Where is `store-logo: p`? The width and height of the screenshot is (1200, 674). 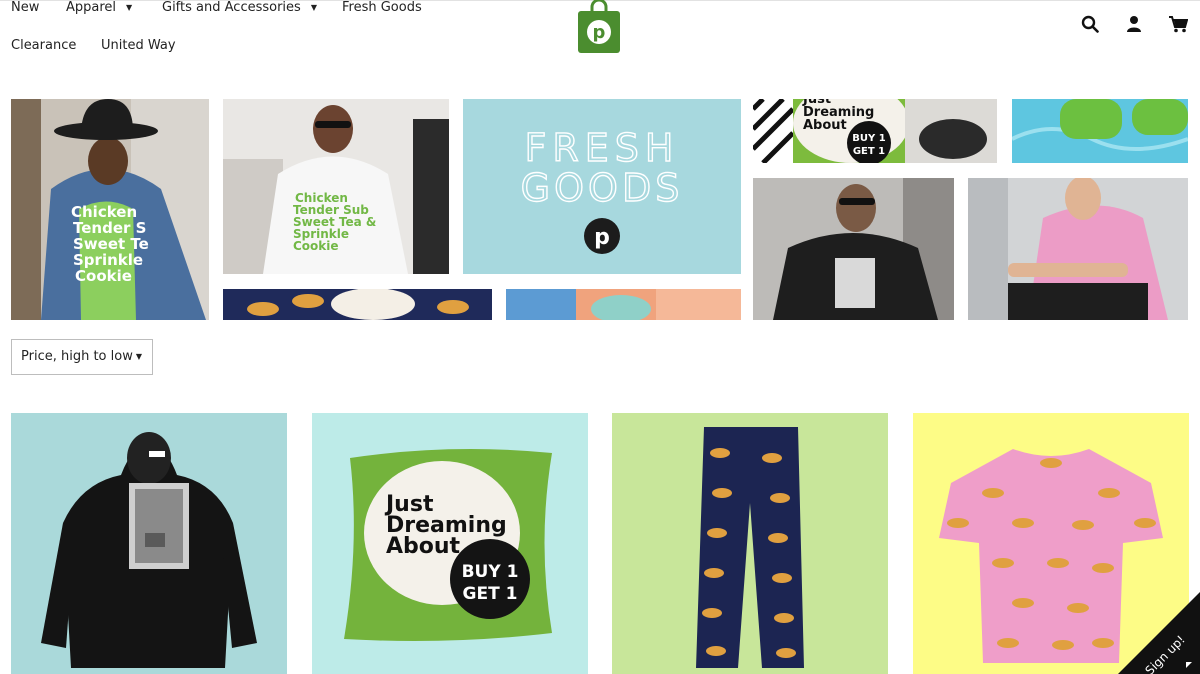
store-logo: p is located at coordinates (599, 26).